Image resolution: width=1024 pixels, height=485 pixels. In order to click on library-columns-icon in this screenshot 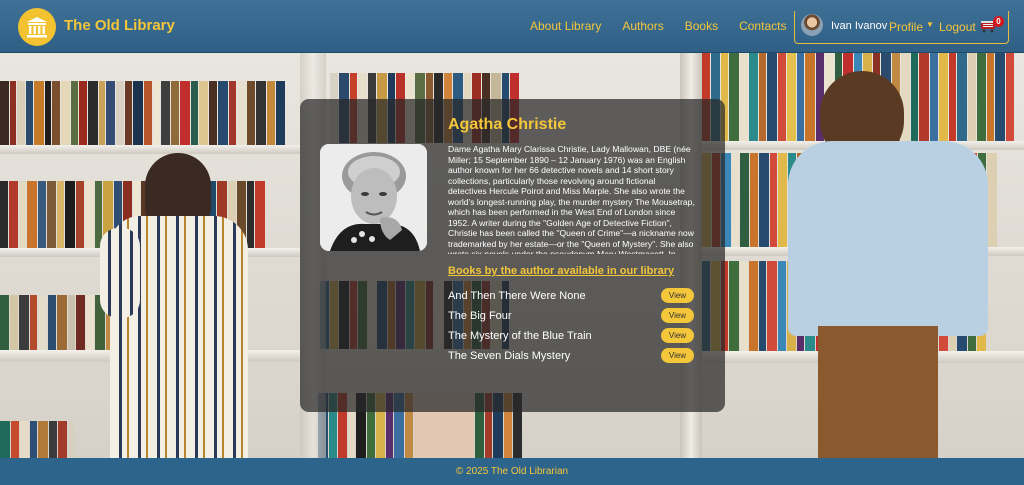, I will do `click(37, 27)`.